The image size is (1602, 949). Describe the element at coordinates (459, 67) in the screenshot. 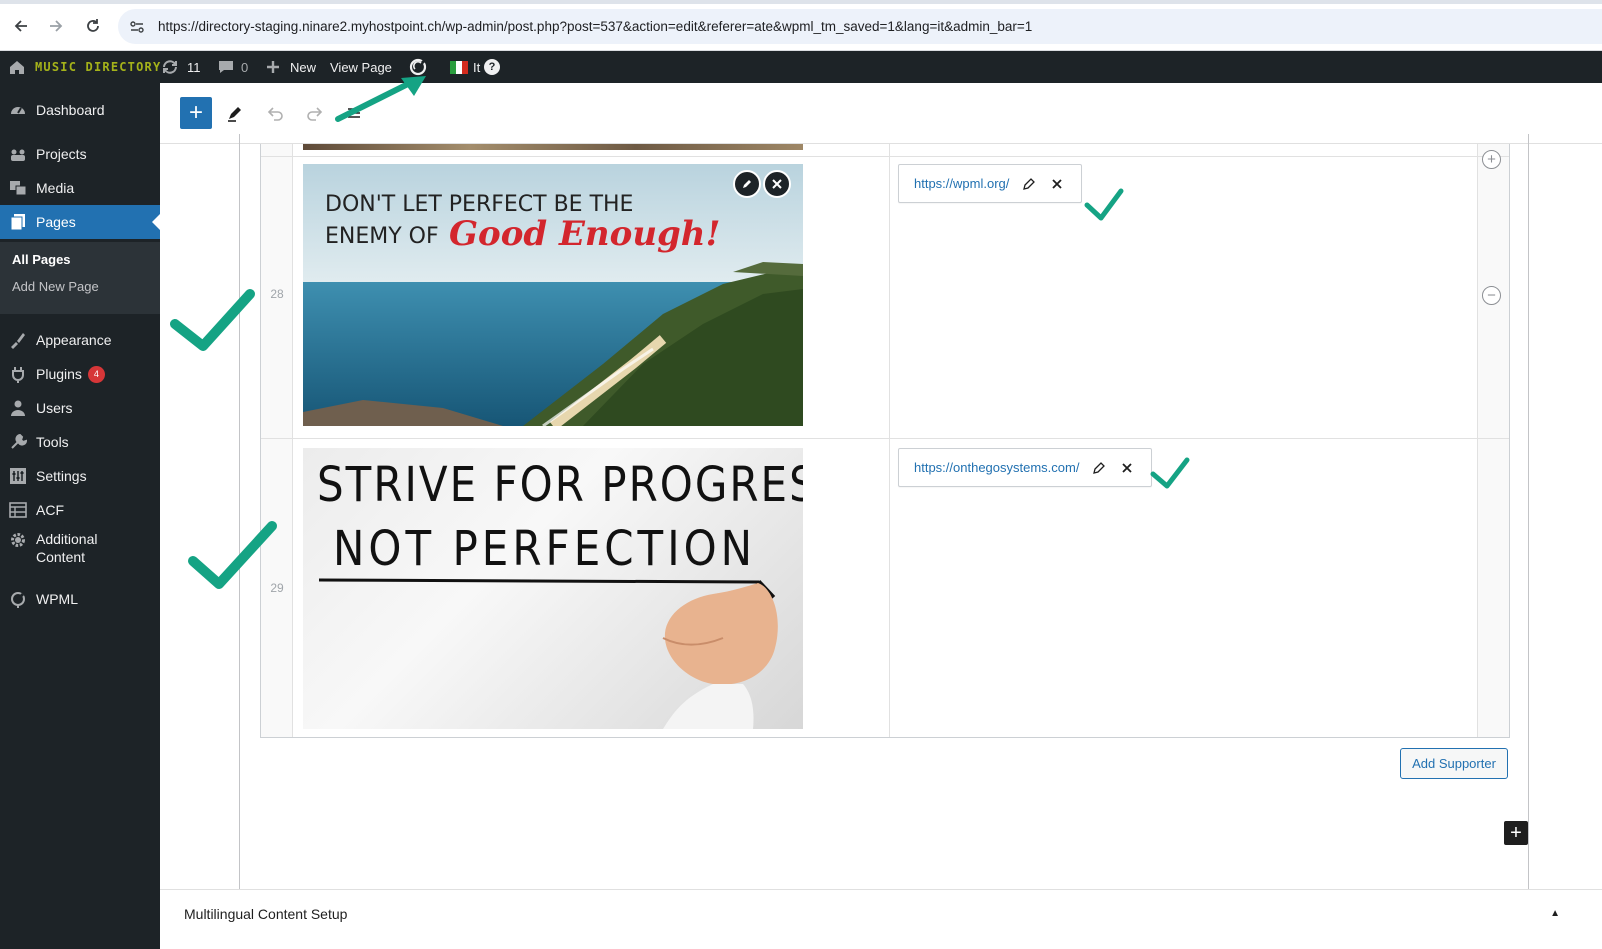

I see `italian-flag-icon` at that location.